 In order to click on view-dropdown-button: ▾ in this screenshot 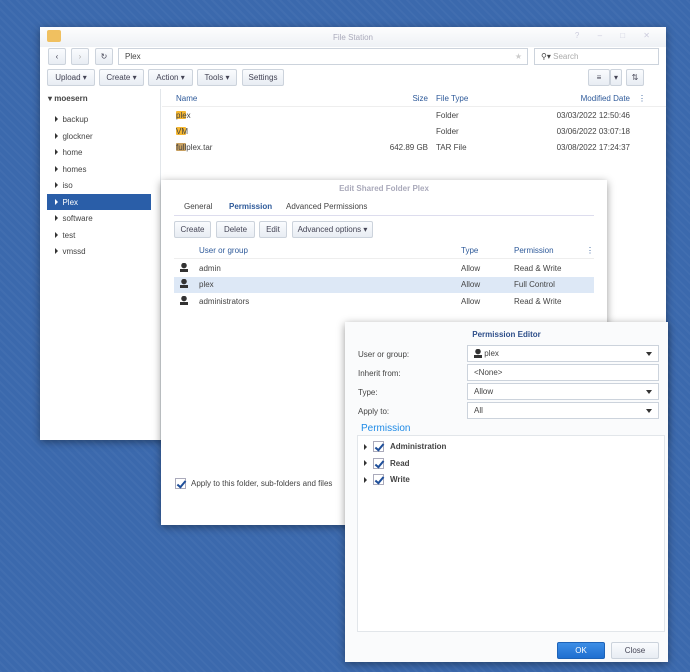, I will do `click(616, 77)`.